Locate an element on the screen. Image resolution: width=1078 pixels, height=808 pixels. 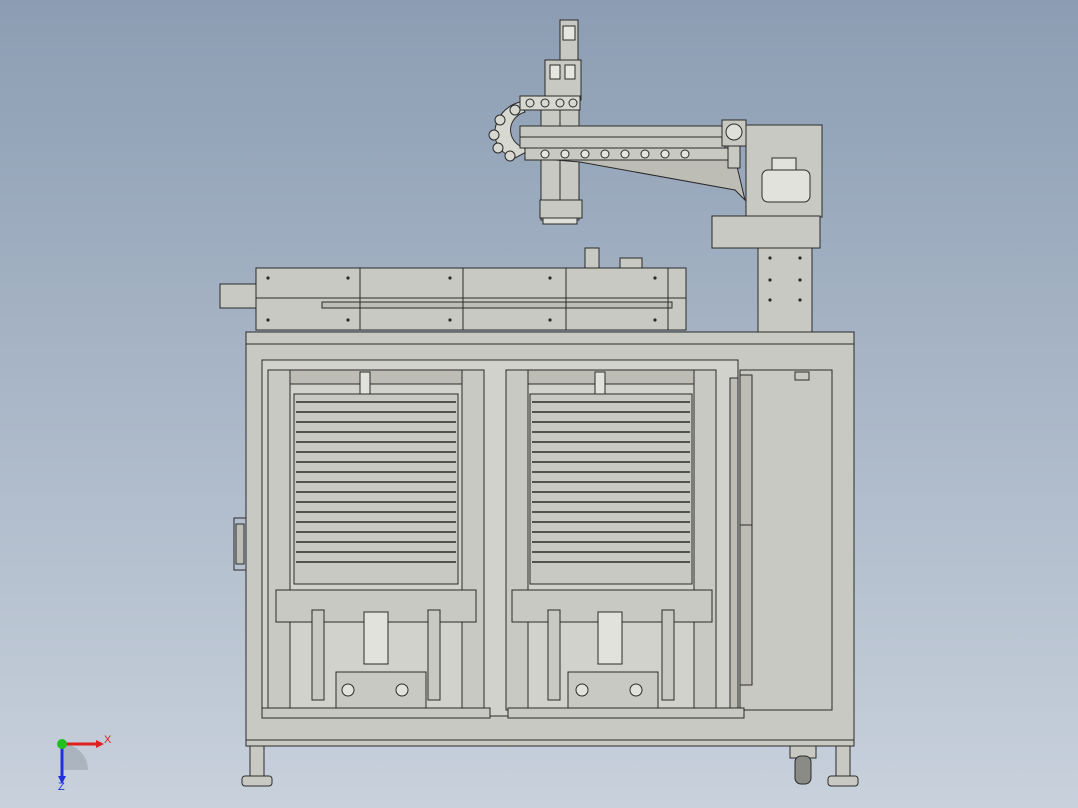
x-axis-label: X is located at coordinates (108, 740).